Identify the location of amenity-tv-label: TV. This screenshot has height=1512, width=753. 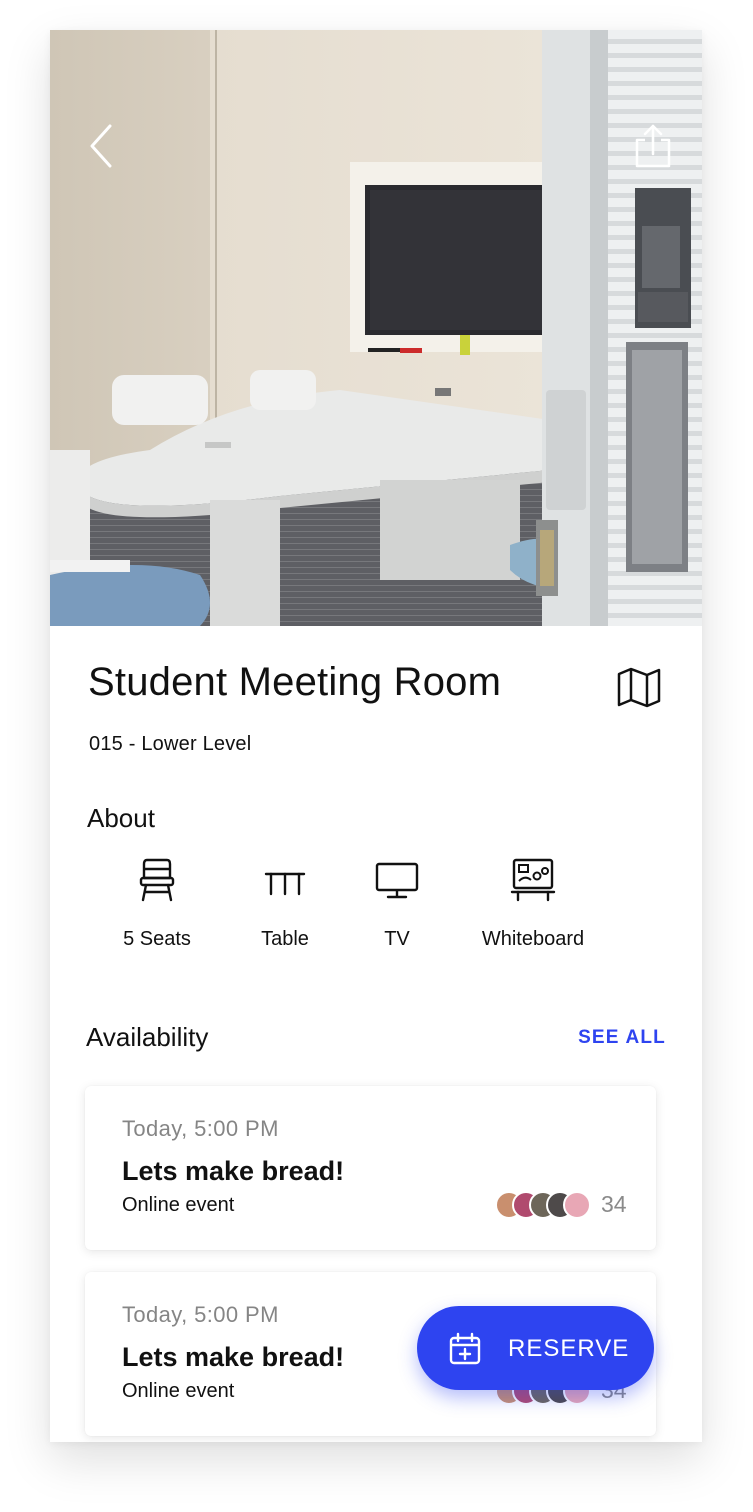
(397, 939).